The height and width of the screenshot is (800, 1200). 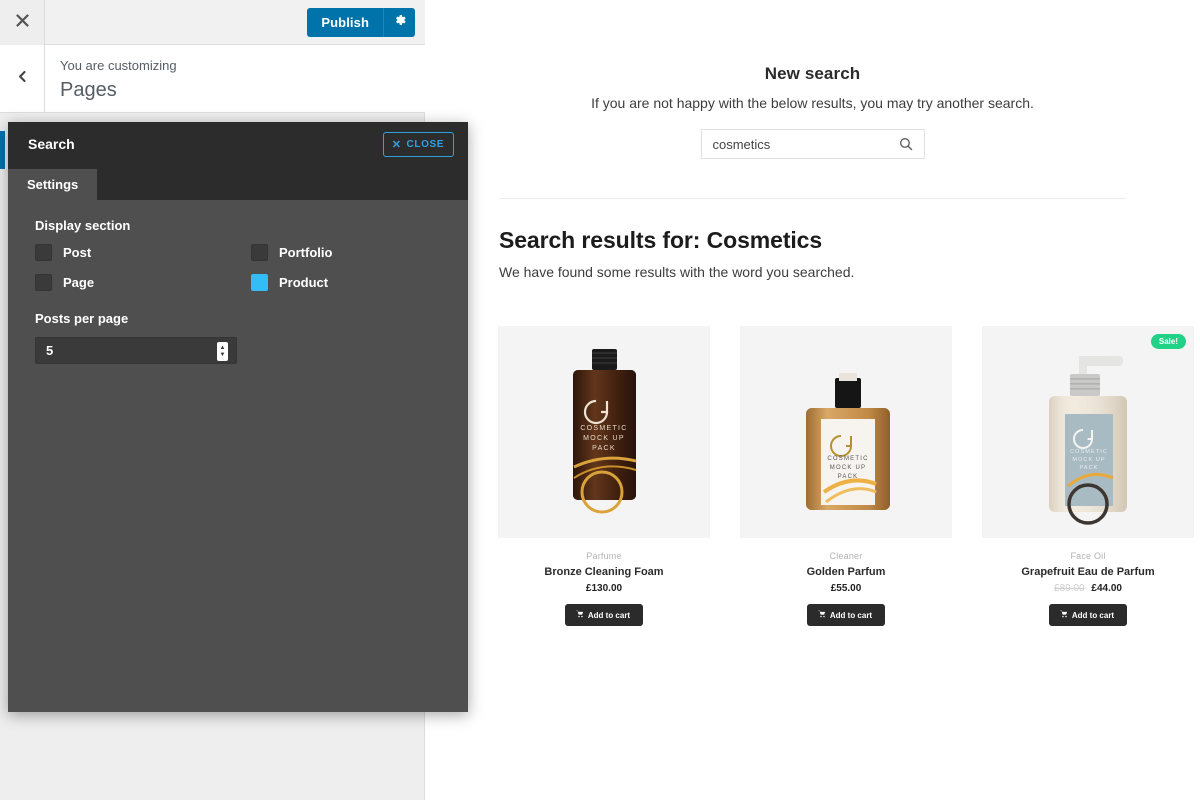 What do you see at coordinates (1069, 588) in the screenshot?
I see `product-price-original: £89.00` at bounding box center [1069, 588].